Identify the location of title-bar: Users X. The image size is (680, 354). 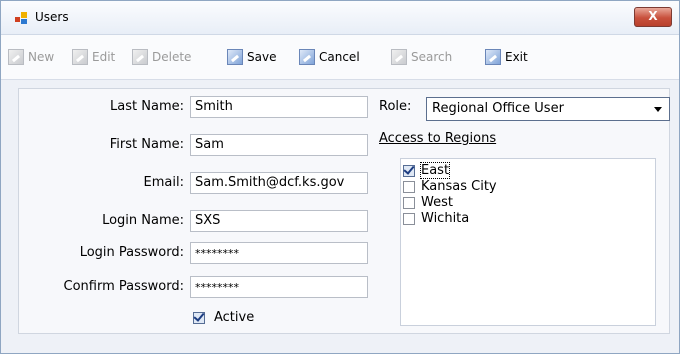
(340, 18).